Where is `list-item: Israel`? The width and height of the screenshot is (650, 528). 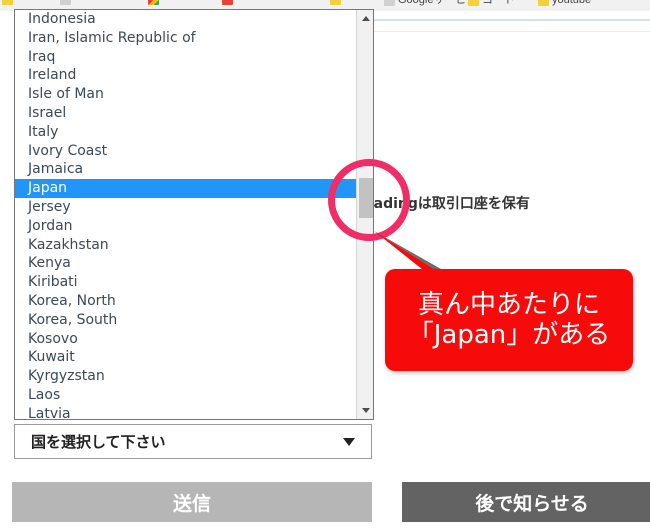 list-item: Israel is located at coordinates (186, 113).